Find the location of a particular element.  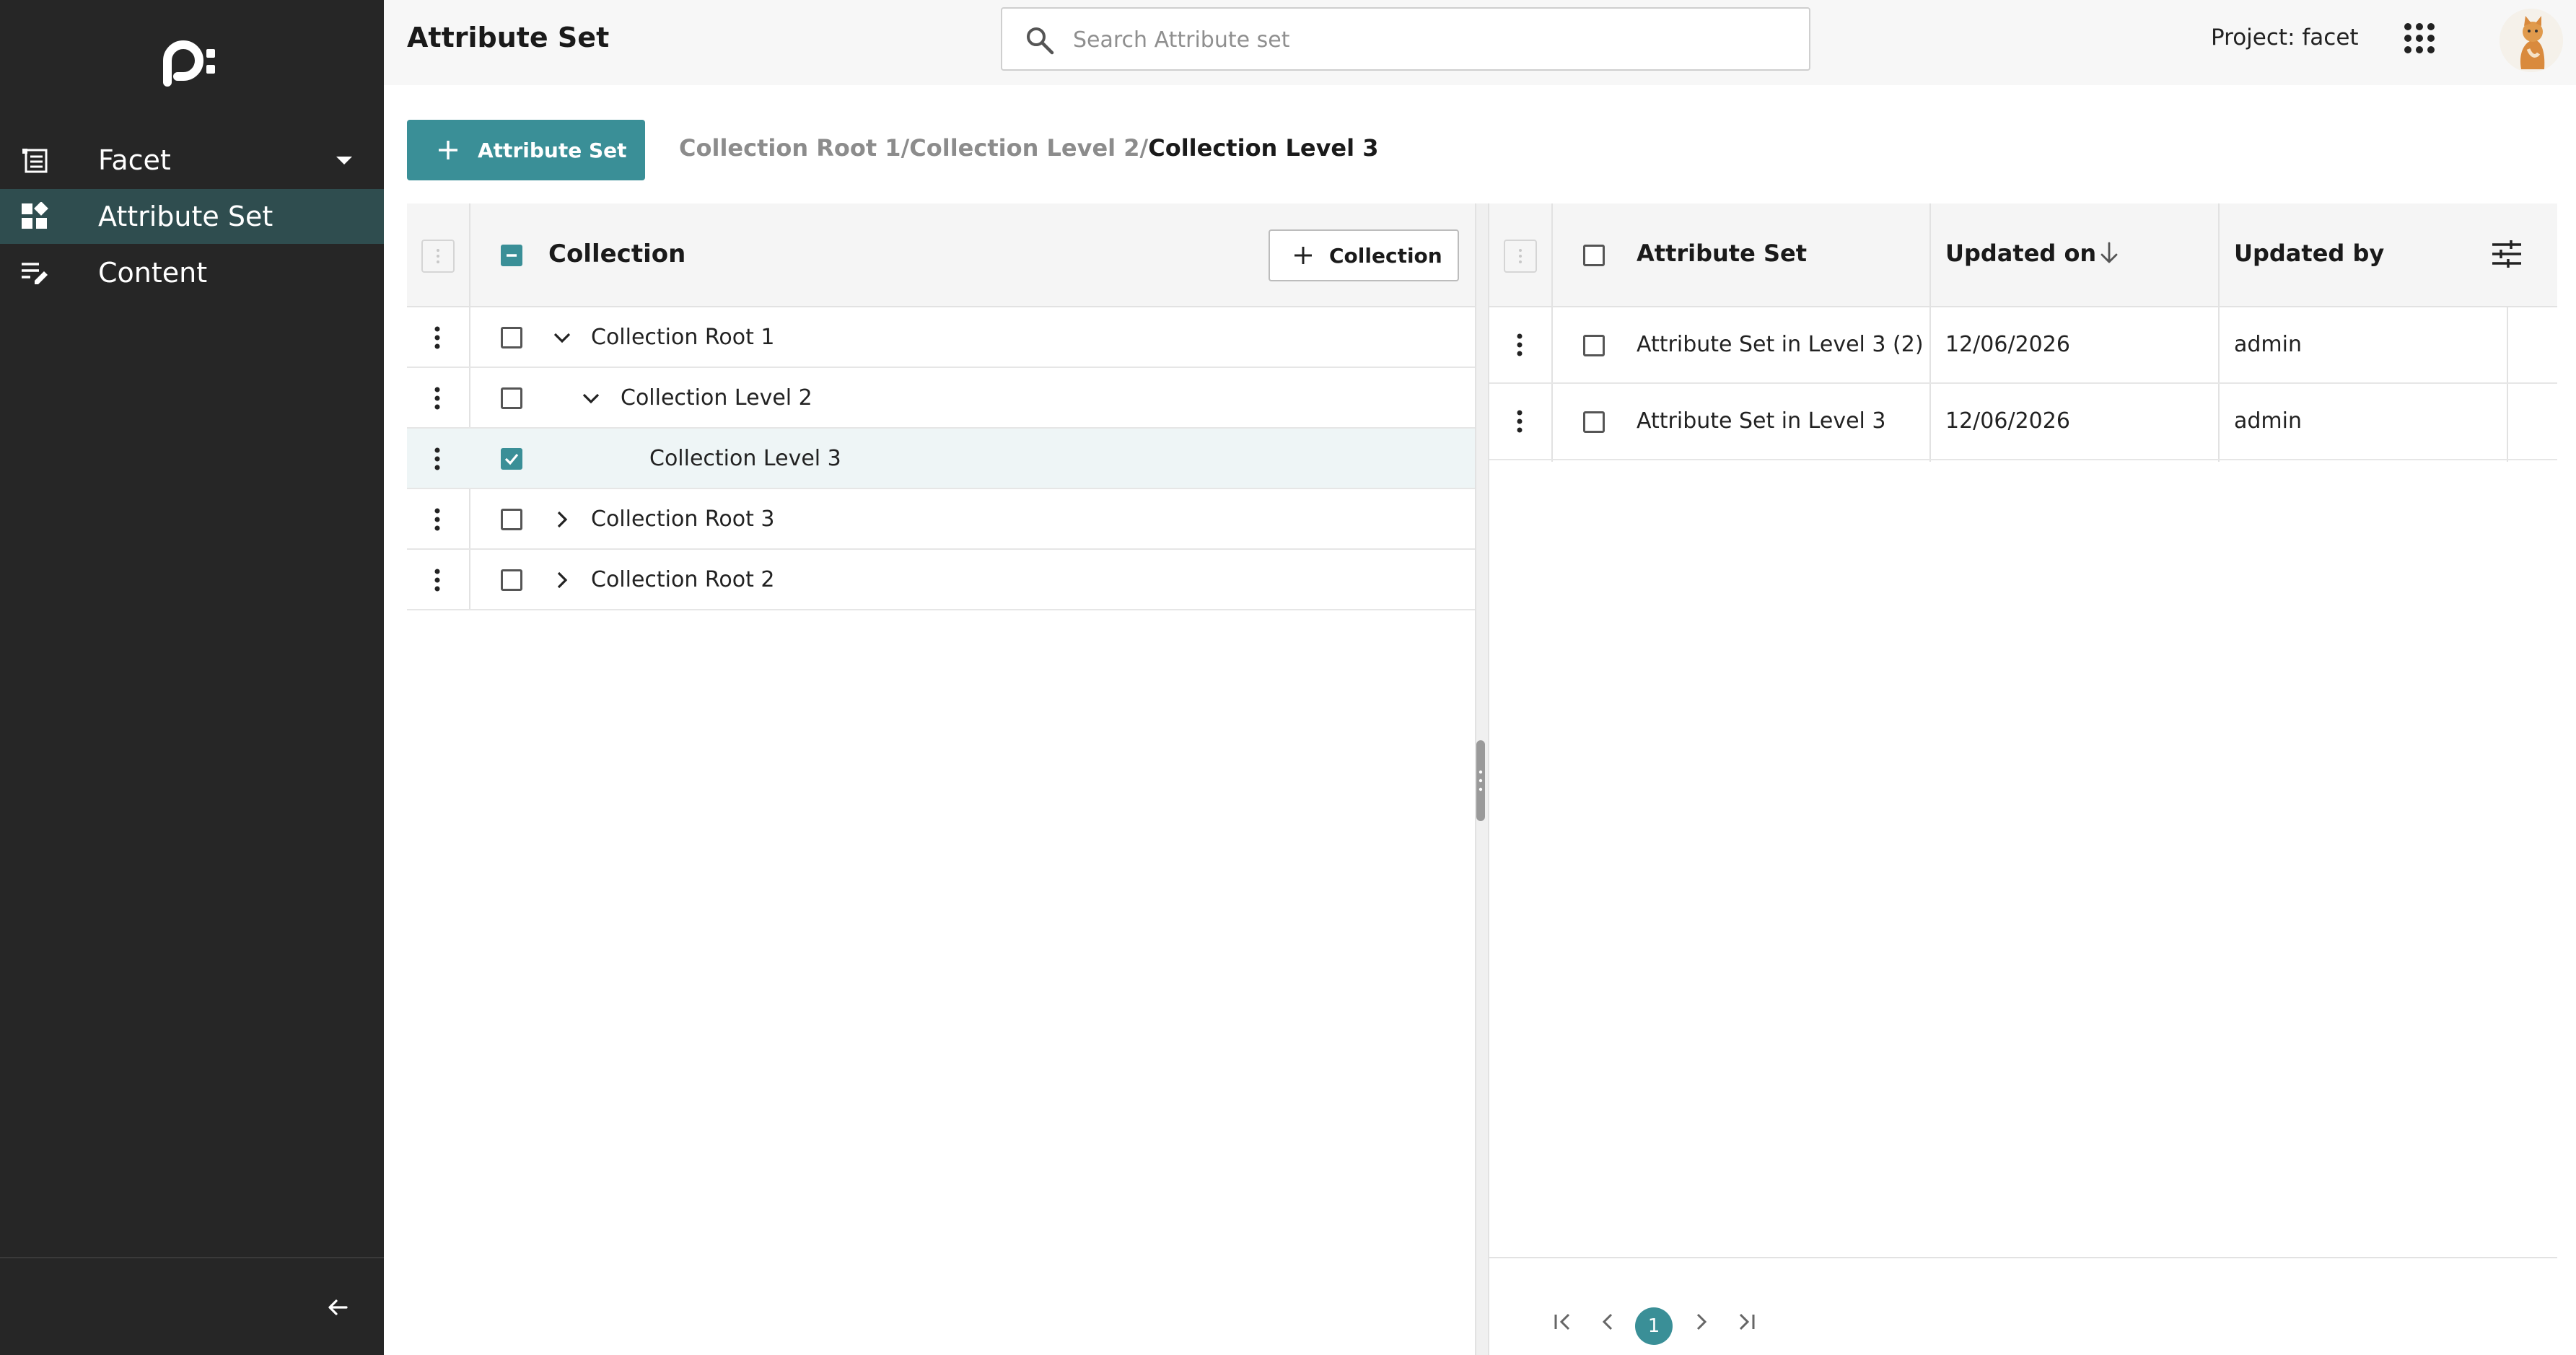

collapse-sidebar-icon is located at coordinates (337, 1308).